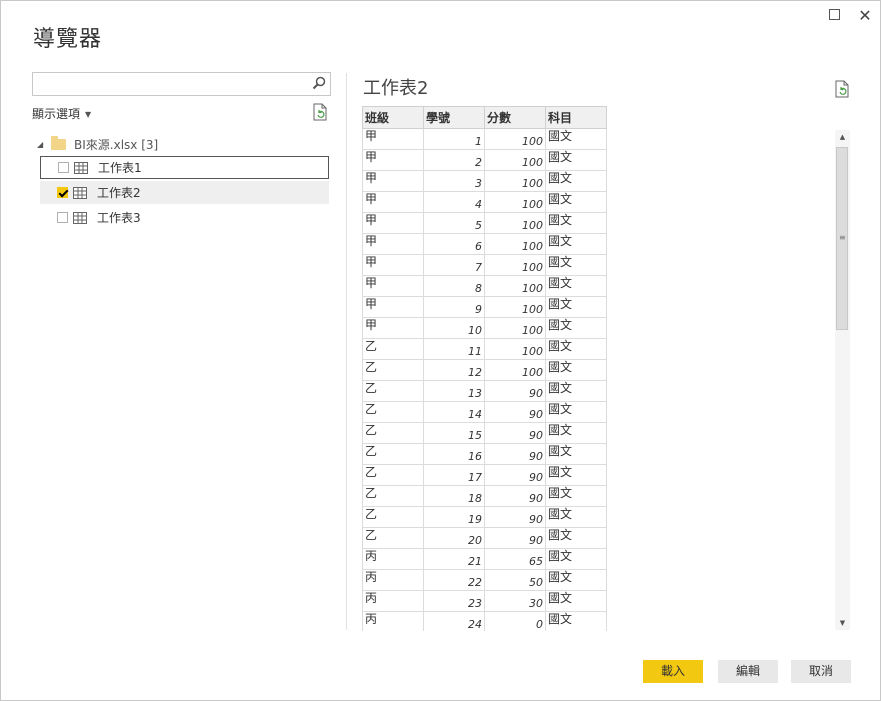 This screenshot has width=881, height=701. I want to click on table-cell: 65, so click(515, 559).